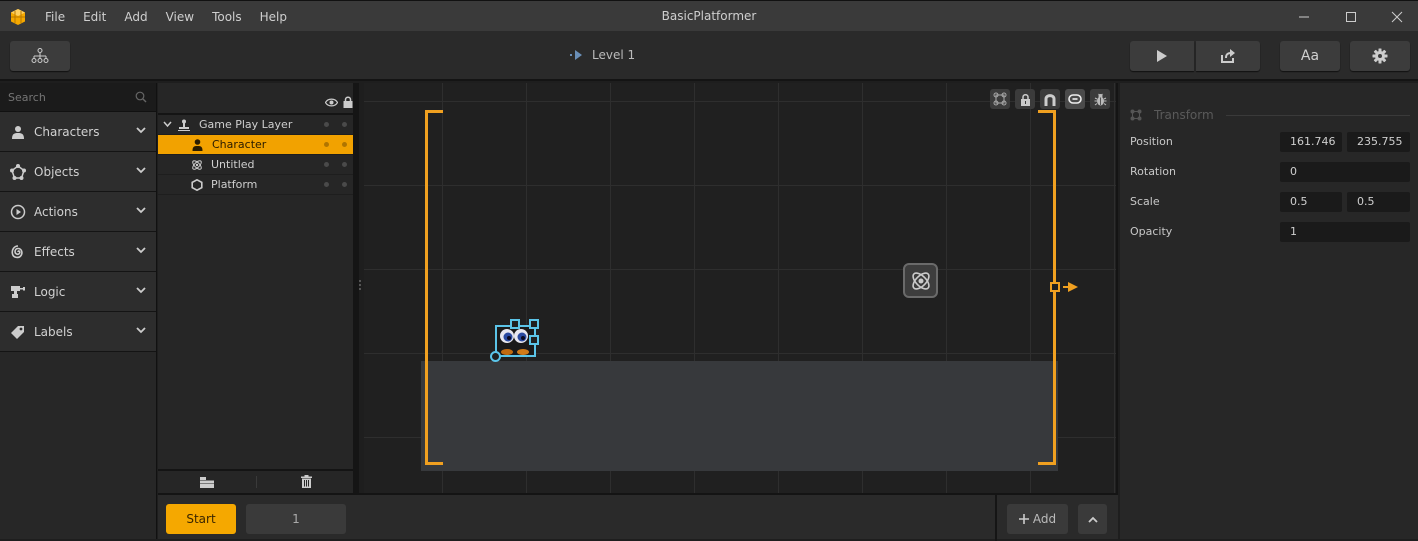 This screenshot has height=541, width=1418. I want to click on snap-tool-button, so click(1050, 99).